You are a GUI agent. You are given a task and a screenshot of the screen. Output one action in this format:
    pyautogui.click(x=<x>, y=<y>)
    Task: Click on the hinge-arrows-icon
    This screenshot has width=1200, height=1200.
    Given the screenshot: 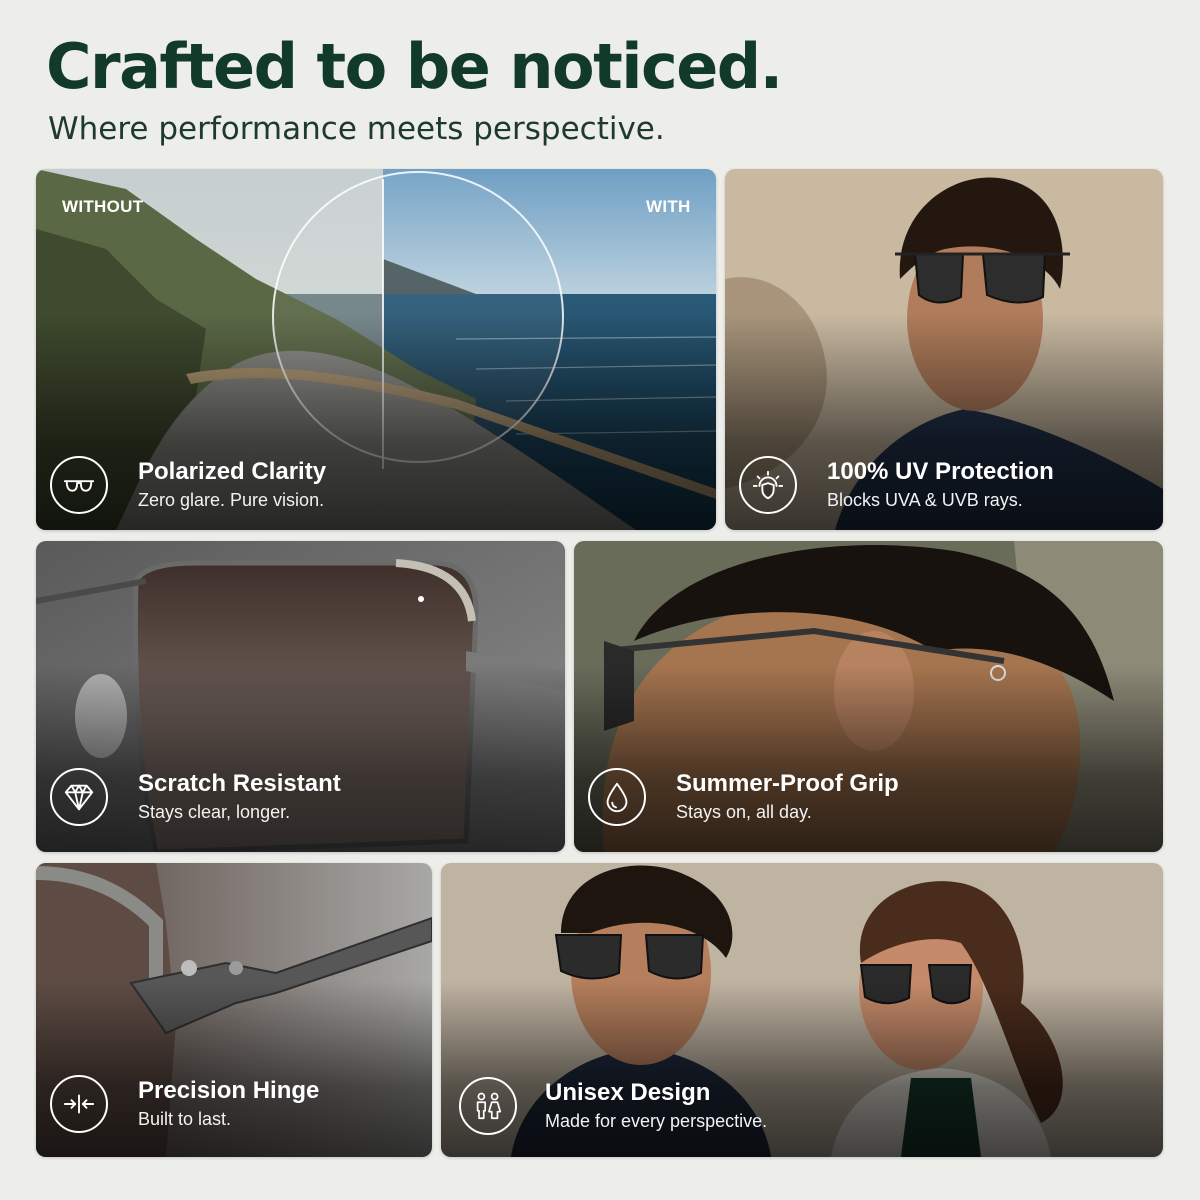 What is the action you would take?
    pyautogui.click(x=79, y=1104)
    